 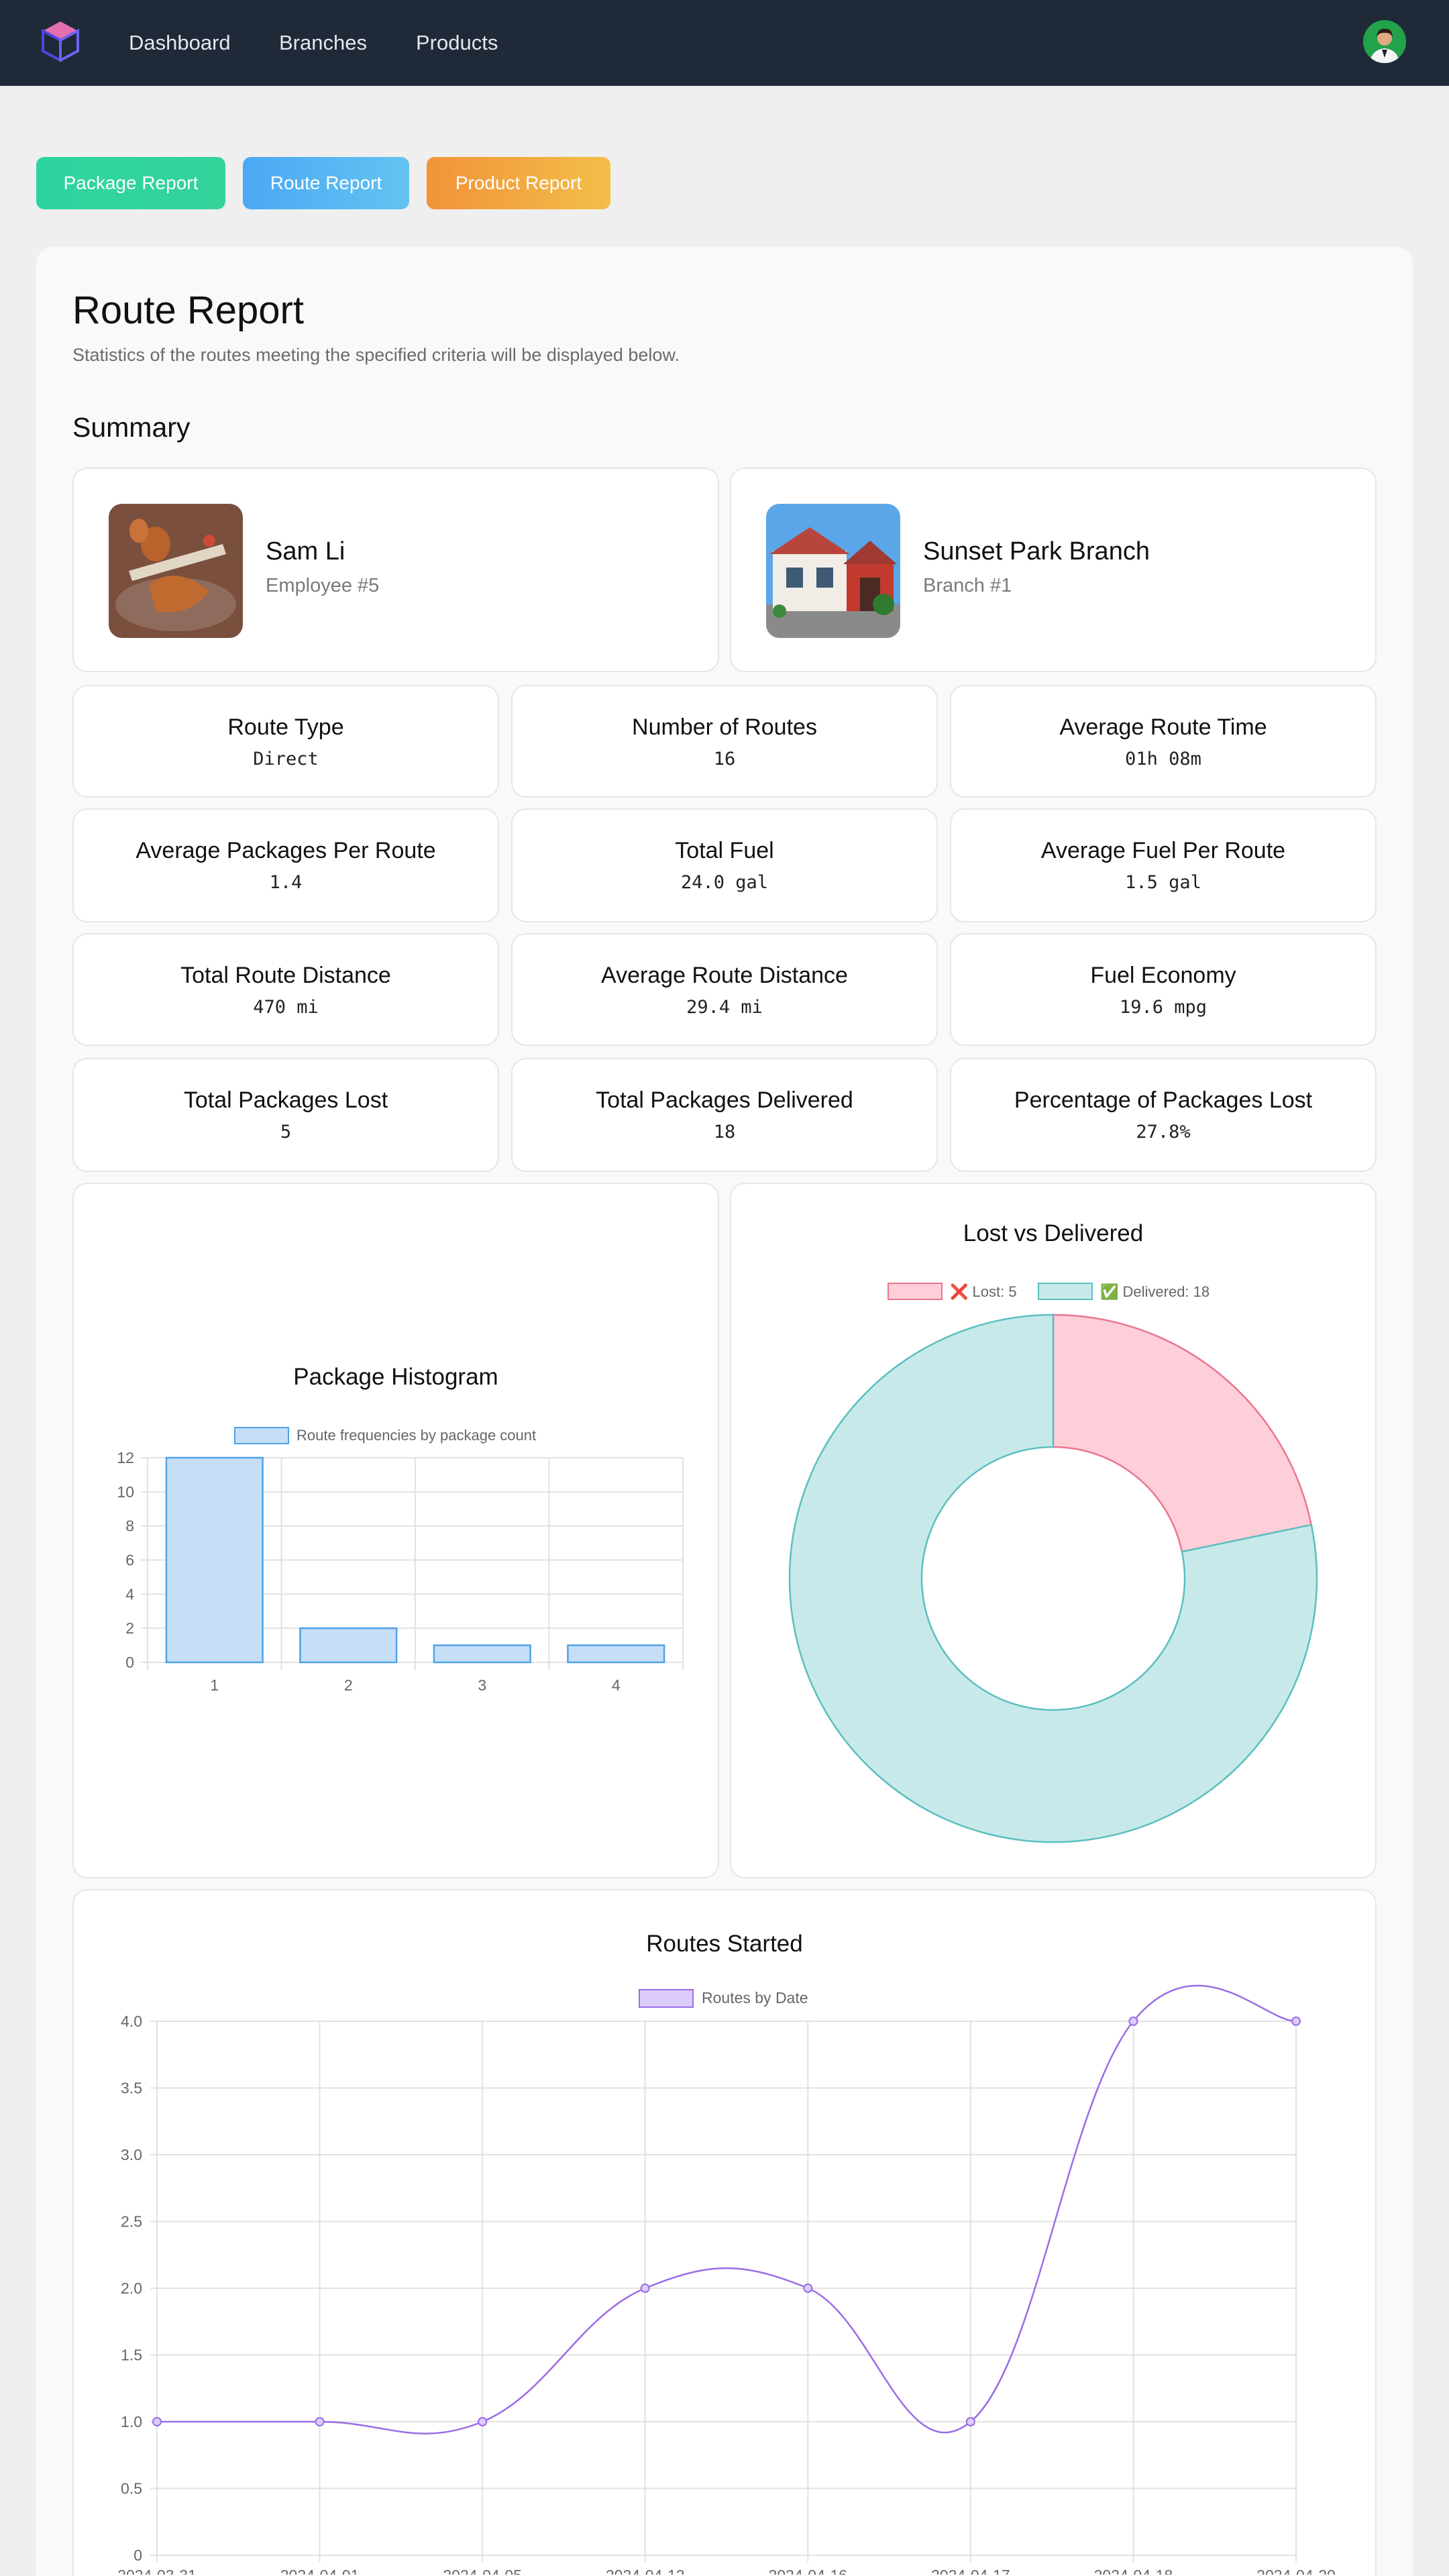 What do you see at coordinates (724, 741) in the screenshot?
I see `stat-number-of-routes: Number of Routes 16` at bounding box center [724, 741].